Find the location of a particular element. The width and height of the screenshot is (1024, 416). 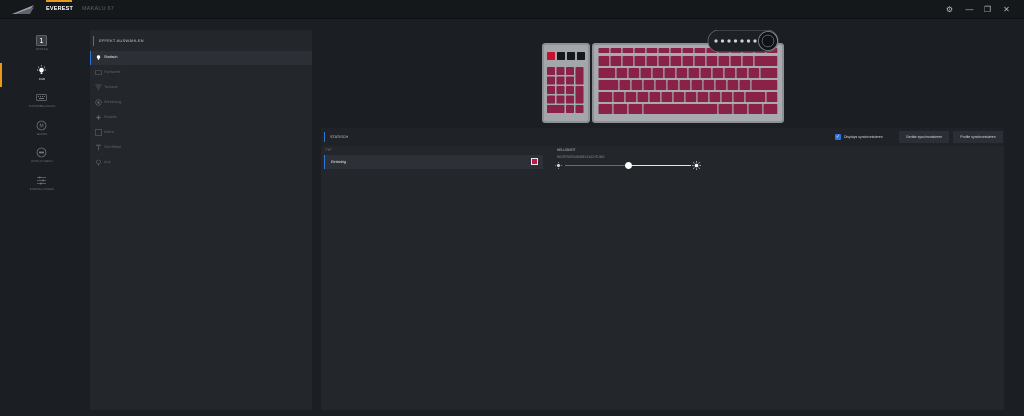

nav-label-display-menu: DISPLAY-MENÜ is located at coordinates (42, 161).